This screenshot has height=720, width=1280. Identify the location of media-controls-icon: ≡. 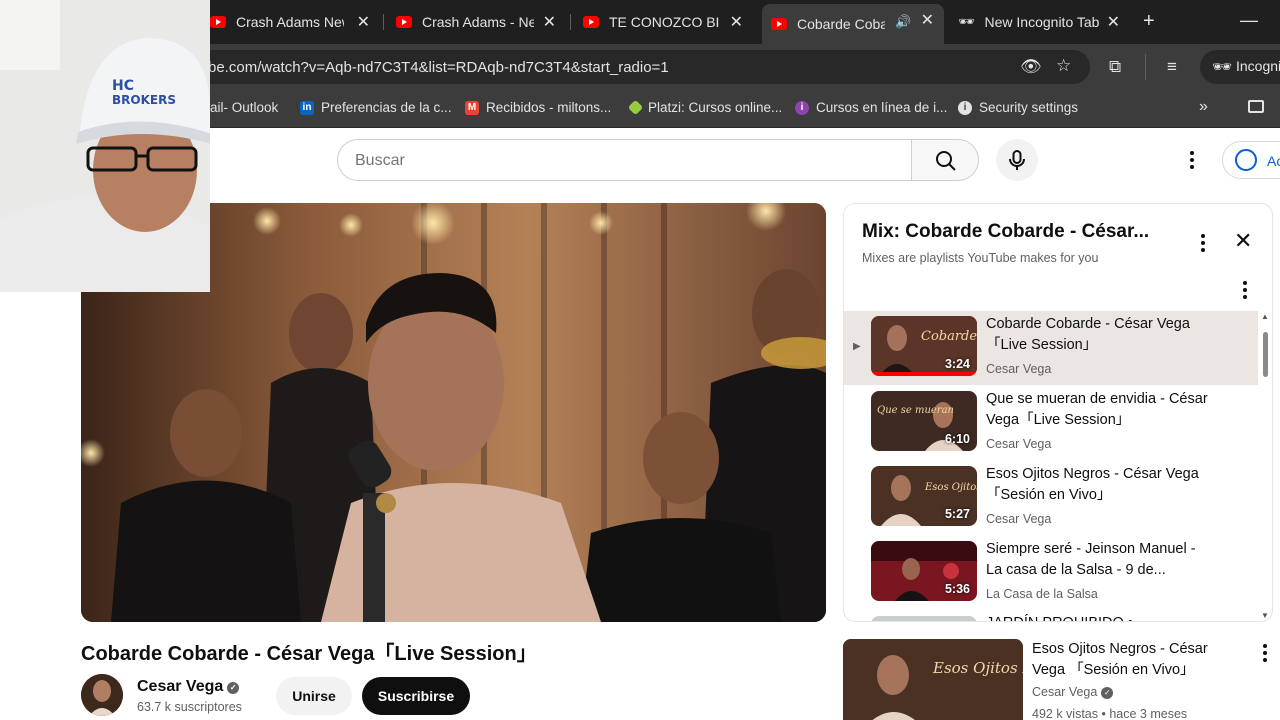
(1172, 67).